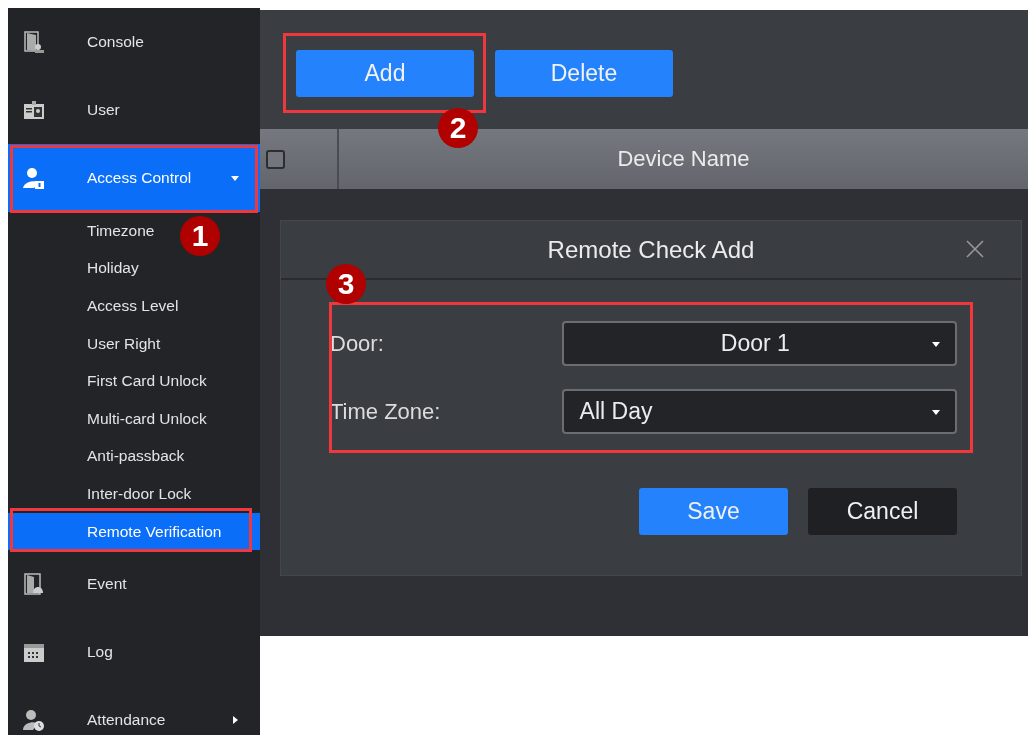  What do you see at coordinates (116, 42) in the screenshot?
I see `sidebar-item-label: Console` at bounding box center [116, 42].